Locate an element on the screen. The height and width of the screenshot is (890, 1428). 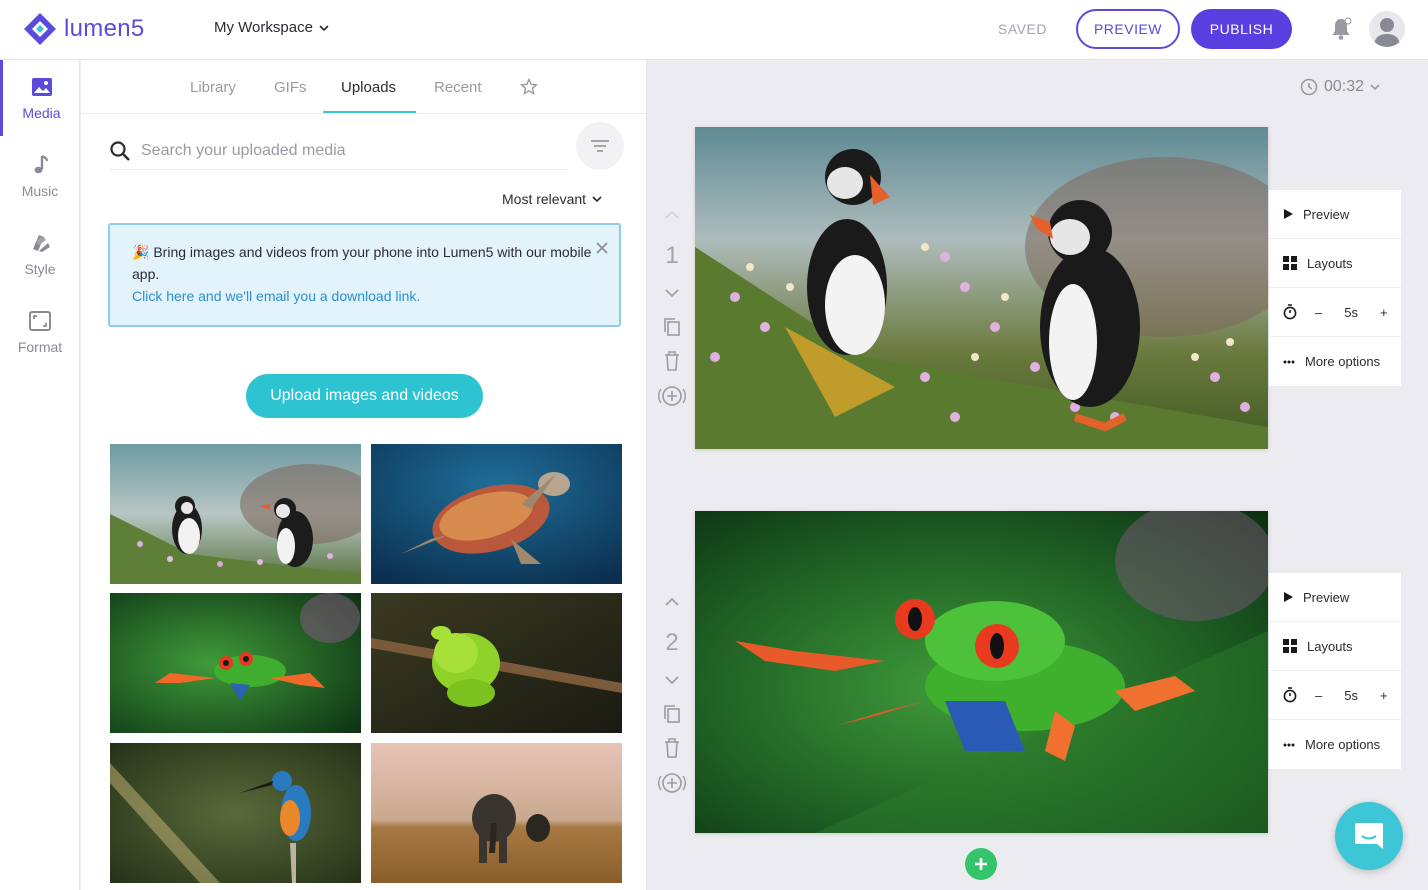
duration-text: 00:32 is located at coordinates (1344, 86).